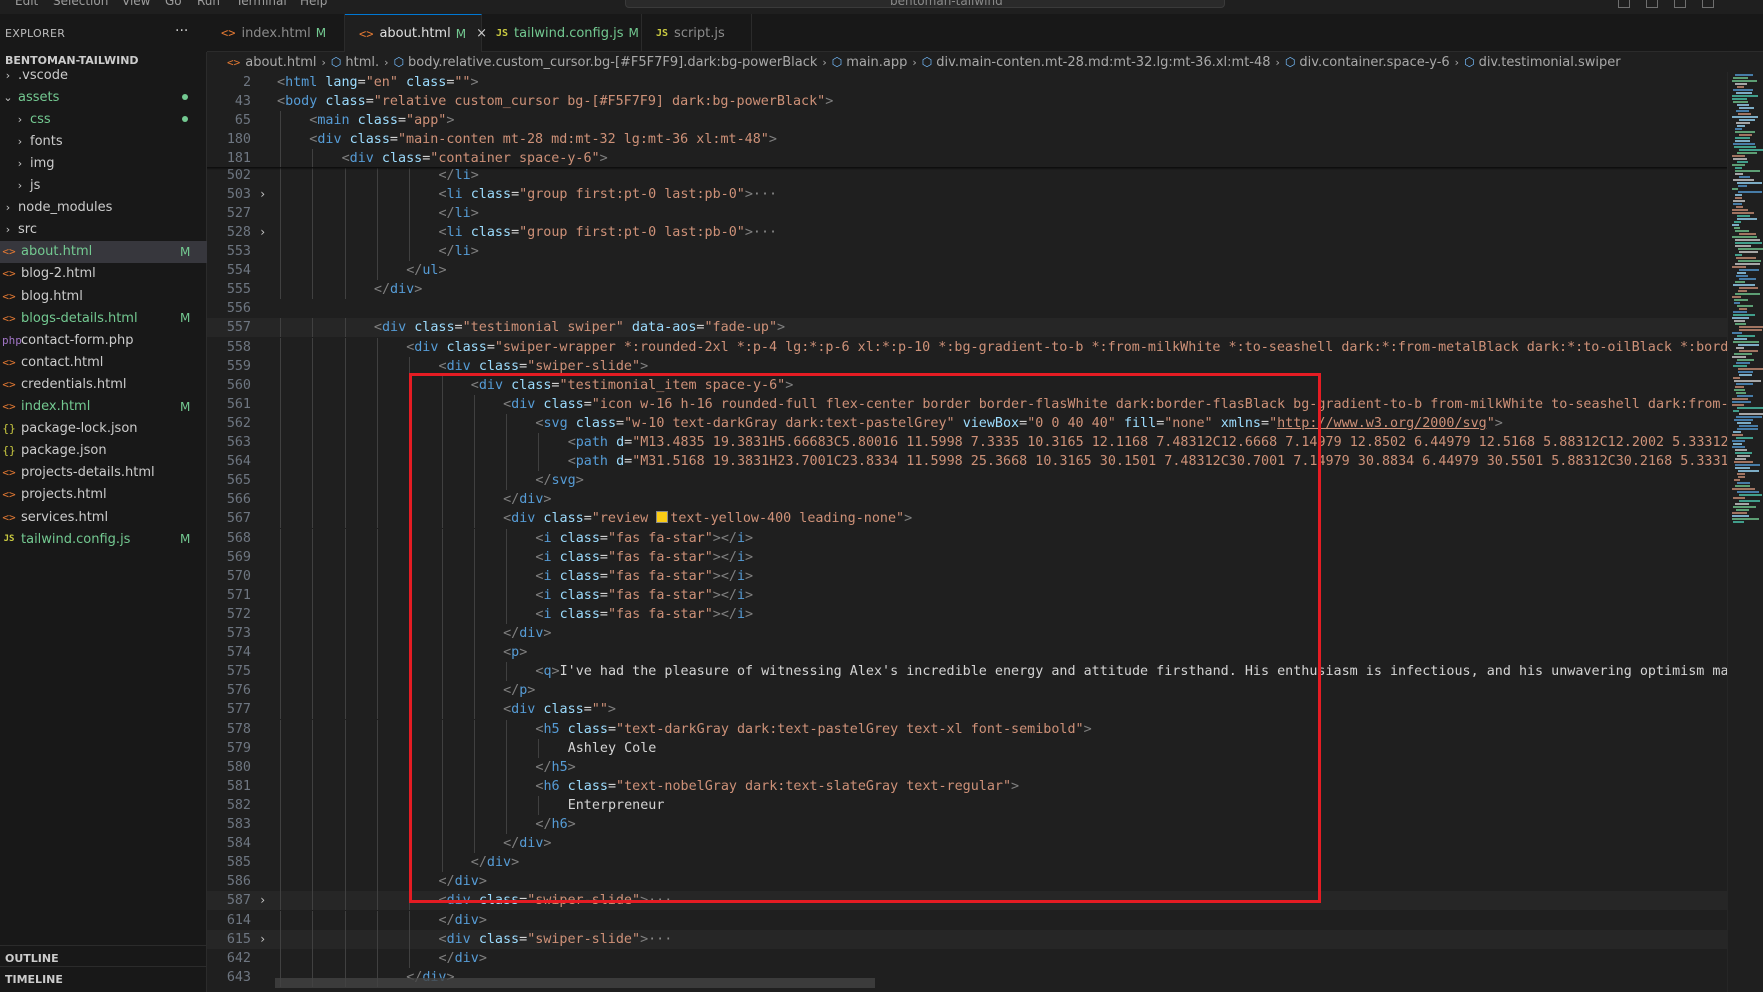 This screenshot has width=1763, height=992. I want to click on file-package-json: {} package.json, so click(103, 451).